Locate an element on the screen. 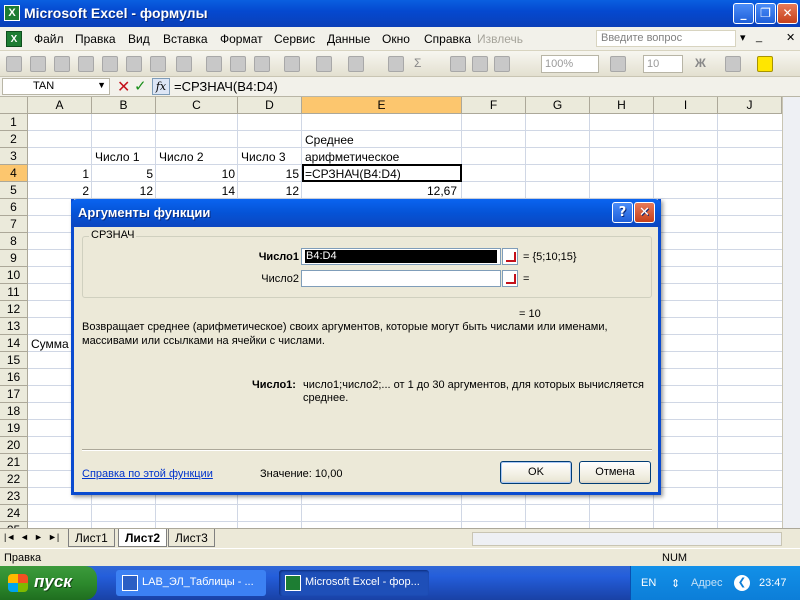 This screenshot has height=600, width=800. prev-sheet-button: ◄ is located at coordinates (24, 537).